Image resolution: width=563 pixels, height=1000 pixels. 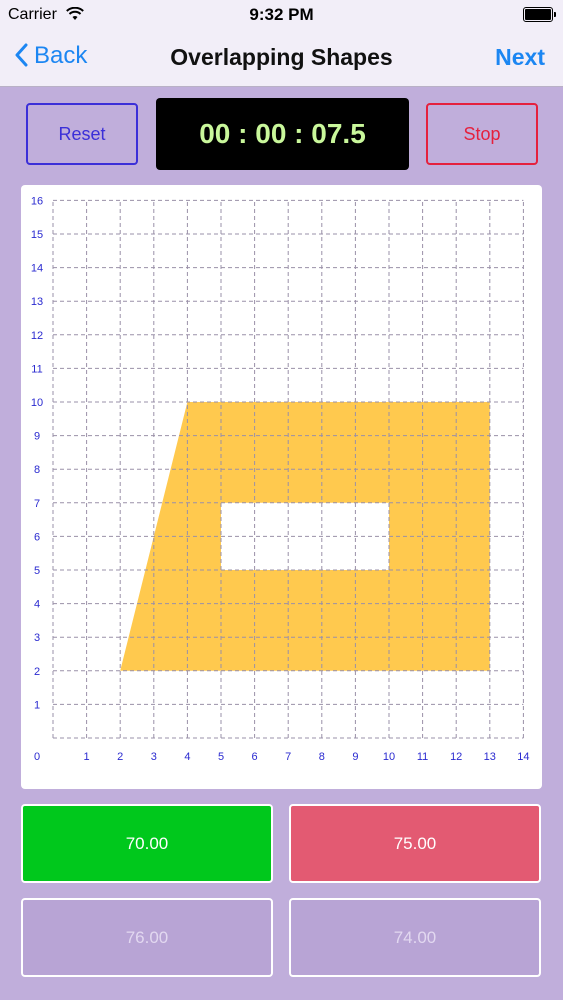 What do you see at coordinates (282, 134) in the screenshot?
I see `timer-display: 00 : 00 : 07.5` at bounding box center [282, 134].